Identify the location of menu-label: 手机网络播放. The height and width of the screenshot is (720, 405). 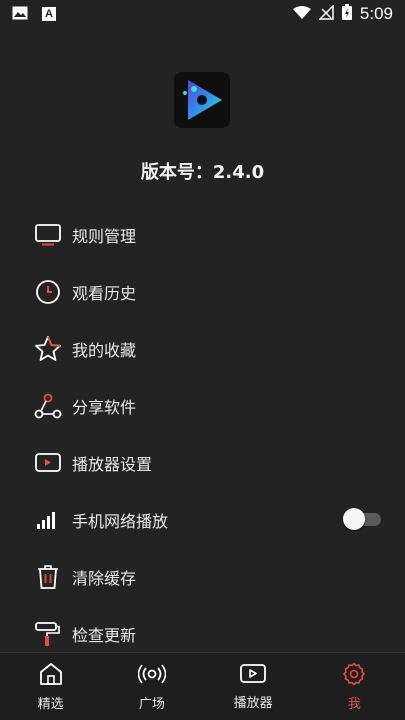
(120, 521).